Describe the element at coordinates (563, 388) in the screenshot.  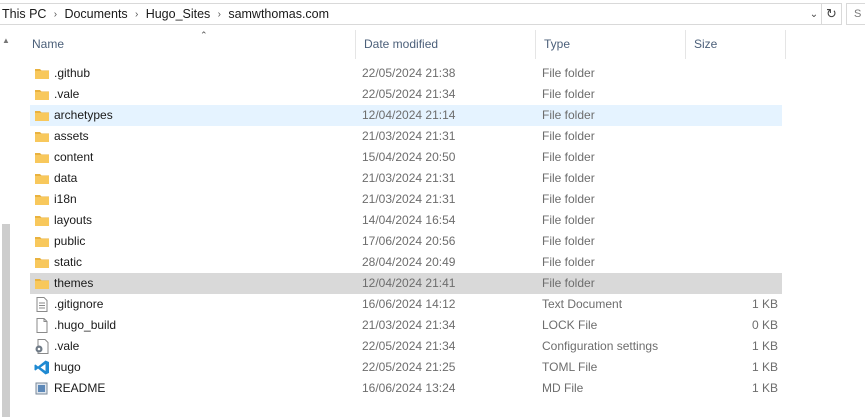
I see `file-type: MD File` at that location.